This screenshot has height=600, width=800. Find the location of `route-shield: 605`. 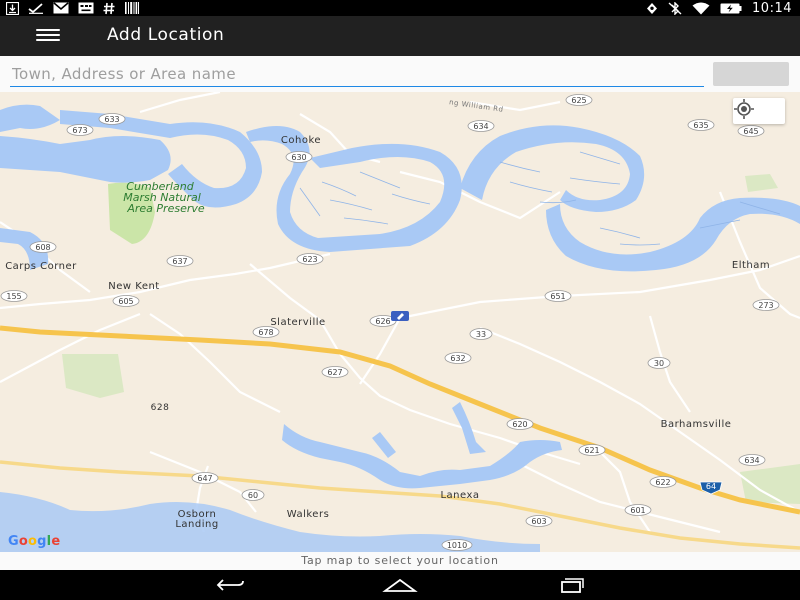

route-shield: 605 is located at coordinates (126, 301).